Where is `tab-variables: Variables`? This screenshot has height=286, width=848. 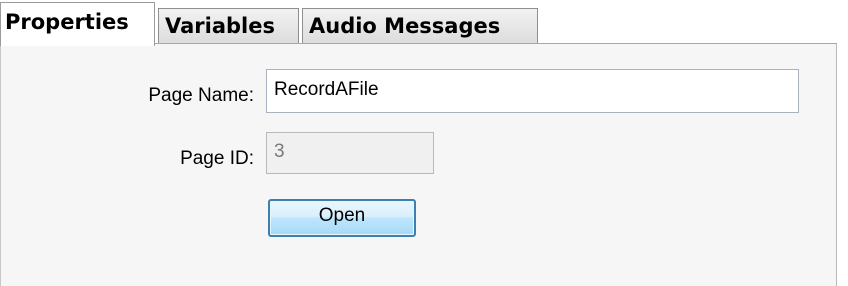
tab-variables: Variables is located at coordinates (228, 26).